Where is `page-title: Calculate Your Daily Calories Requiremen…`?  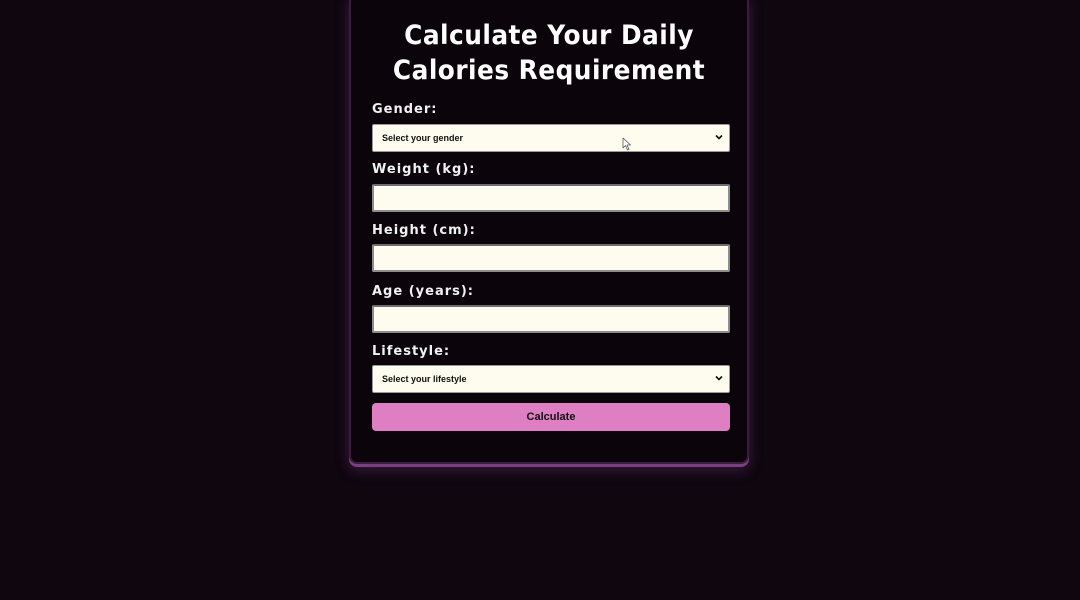 page-title: Calculate Your Daily Calories Requiremen… is located at coordinates (549, 53).